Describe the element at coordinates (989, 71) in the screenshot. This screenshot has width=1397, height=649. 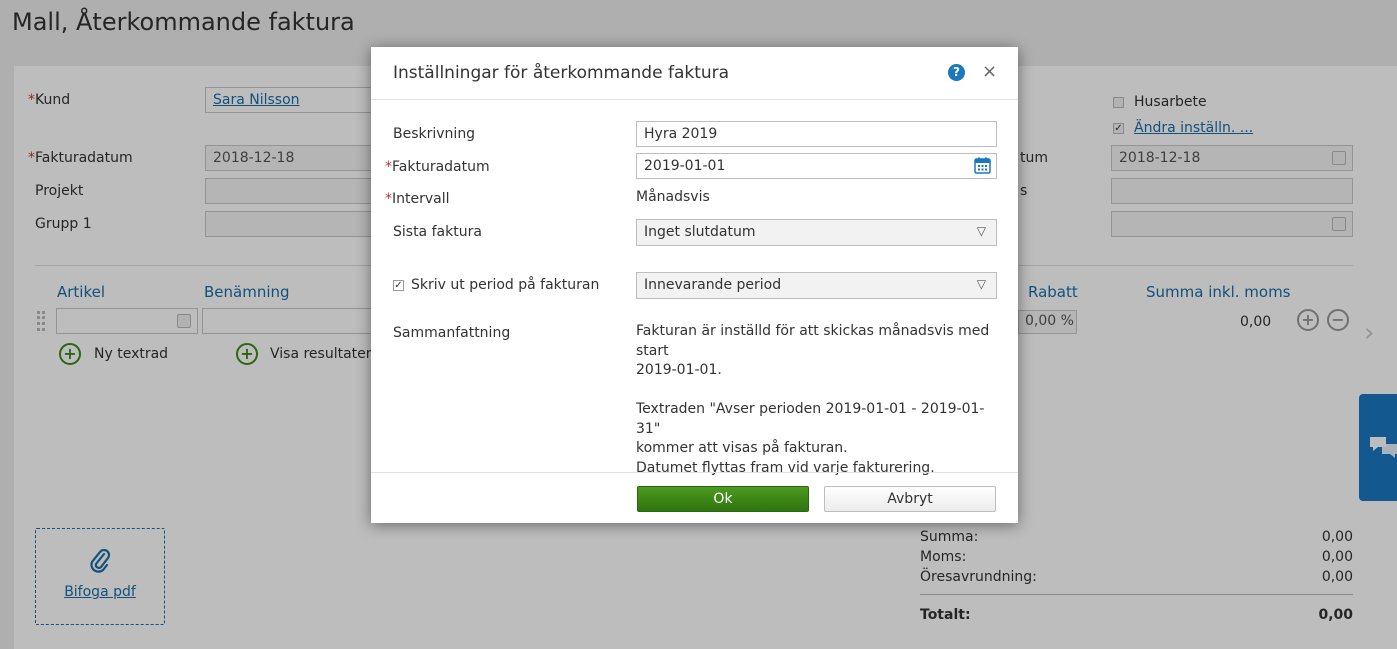
I see `close-icon: ×` at that location.